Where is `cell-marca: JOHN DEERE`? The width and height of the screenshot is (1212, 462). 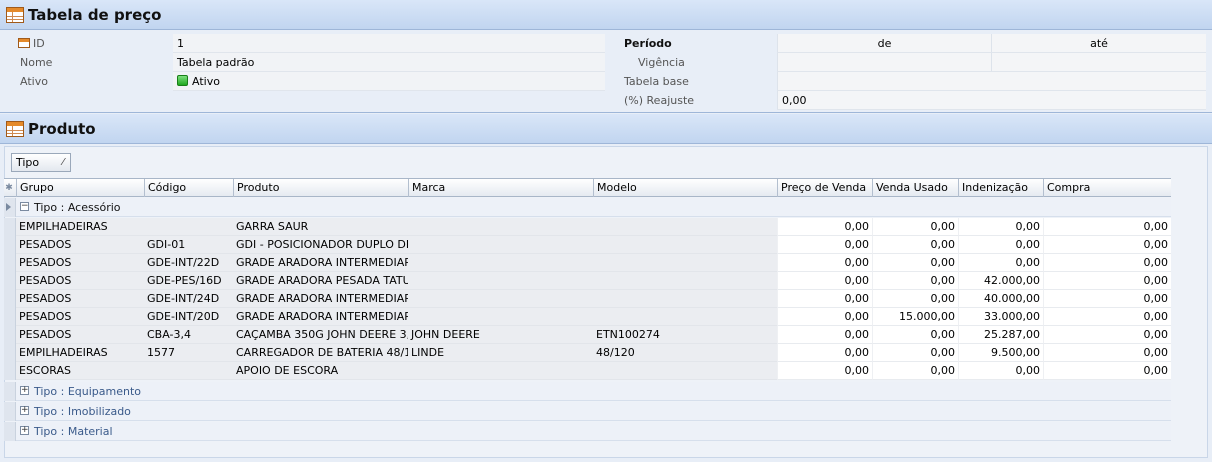
cell-marca: JOHN DEERE is located at coordinates (500, 335).